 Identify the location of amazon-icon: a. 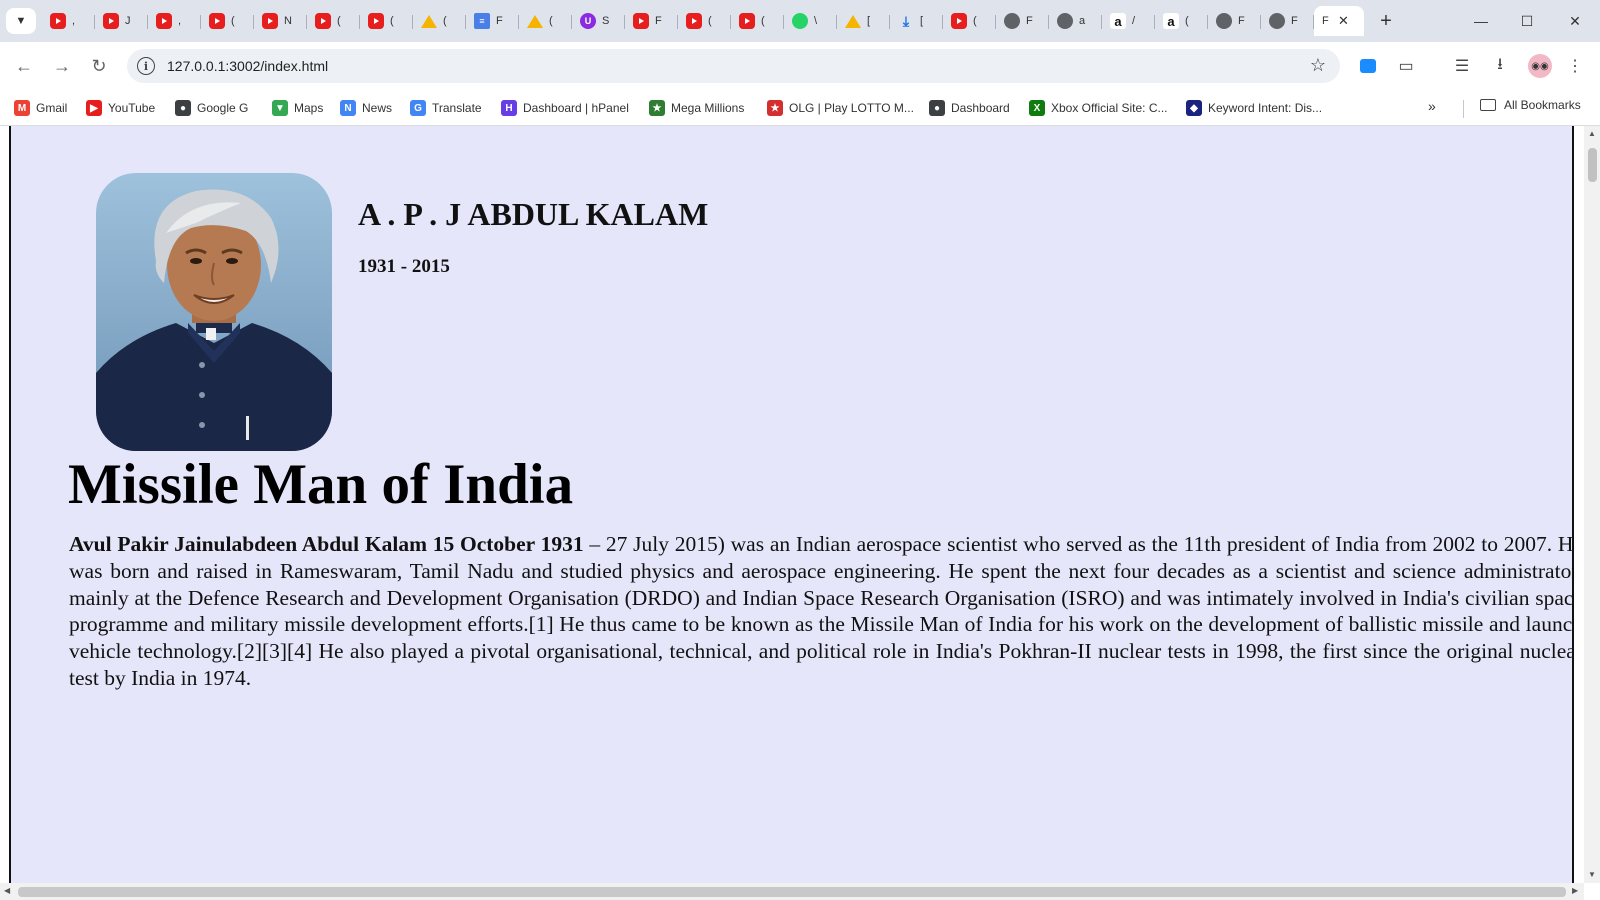
(1118, 21).